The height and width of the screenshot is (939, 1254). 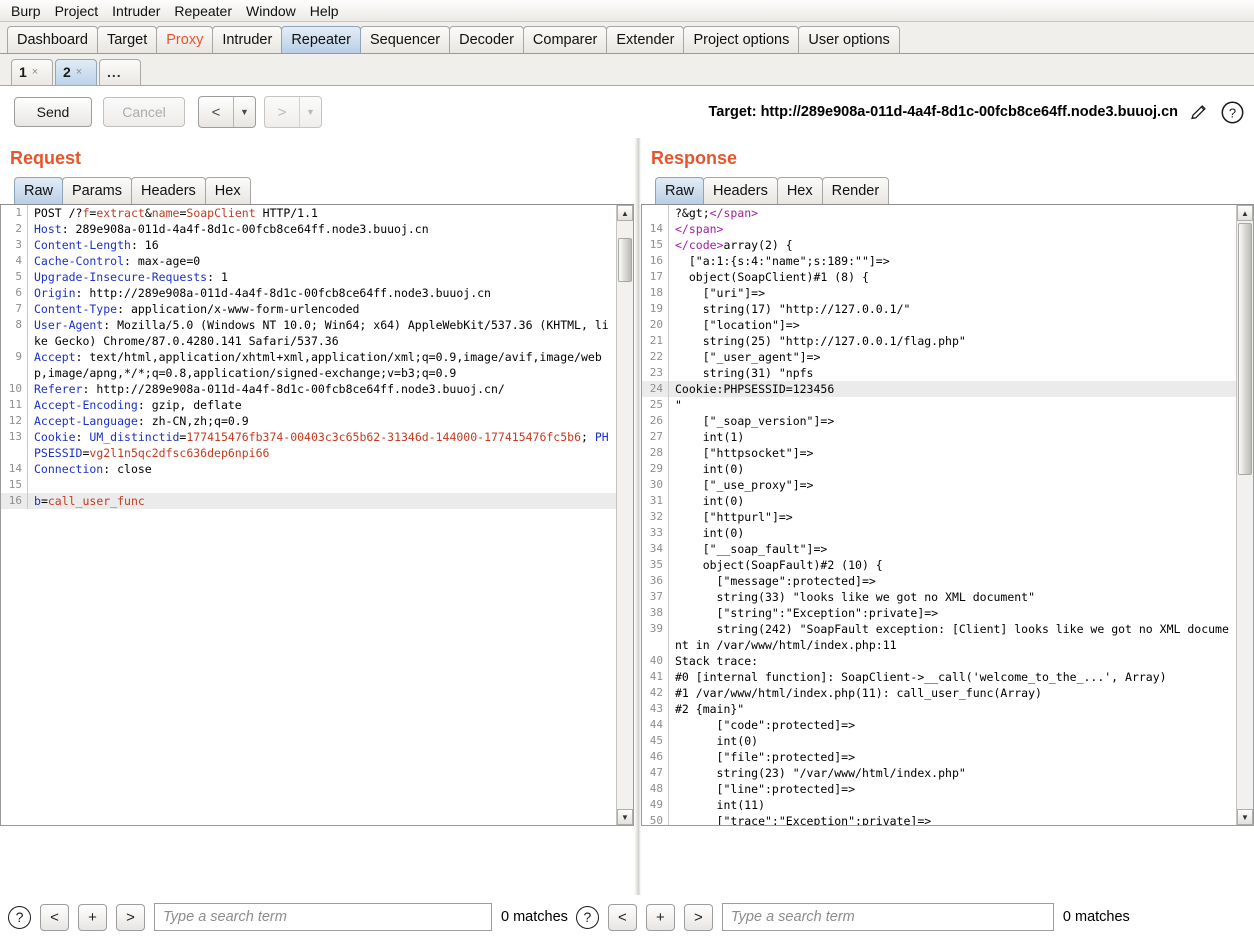 I want to click on code-text: Accept-Encoding: gzip, deflate, so click(x=325, y=405).